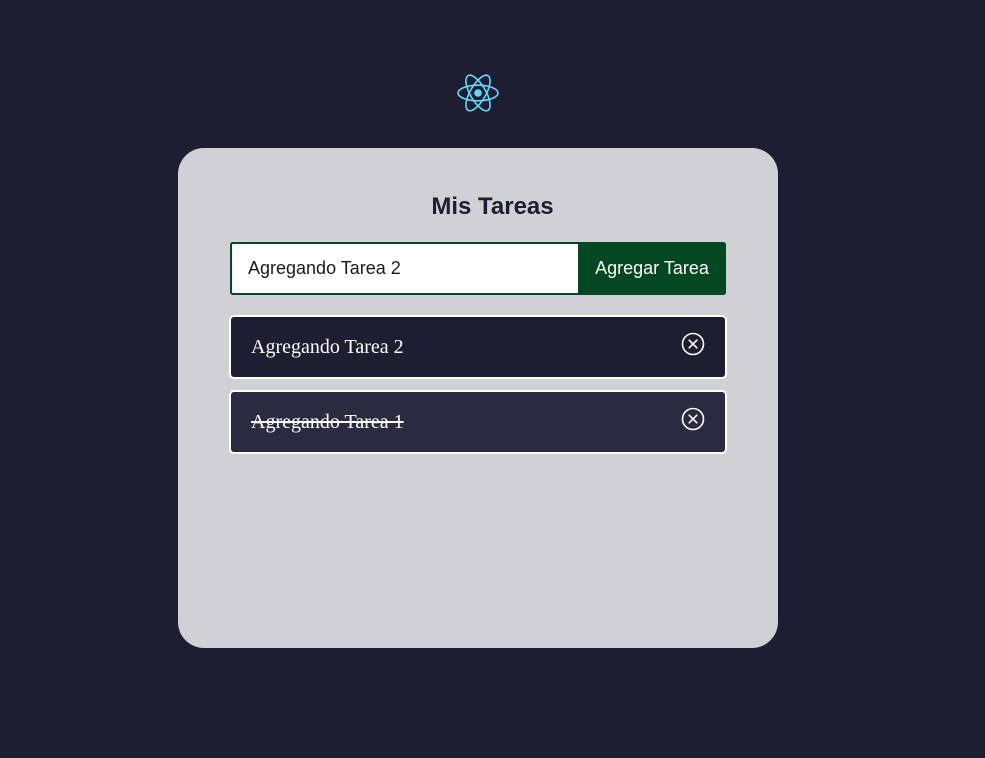 This screenshot has width=985, height=758. Describe the element at coordinates (478, 93) in the screenshot. I see `react-logo-icon` at that location.